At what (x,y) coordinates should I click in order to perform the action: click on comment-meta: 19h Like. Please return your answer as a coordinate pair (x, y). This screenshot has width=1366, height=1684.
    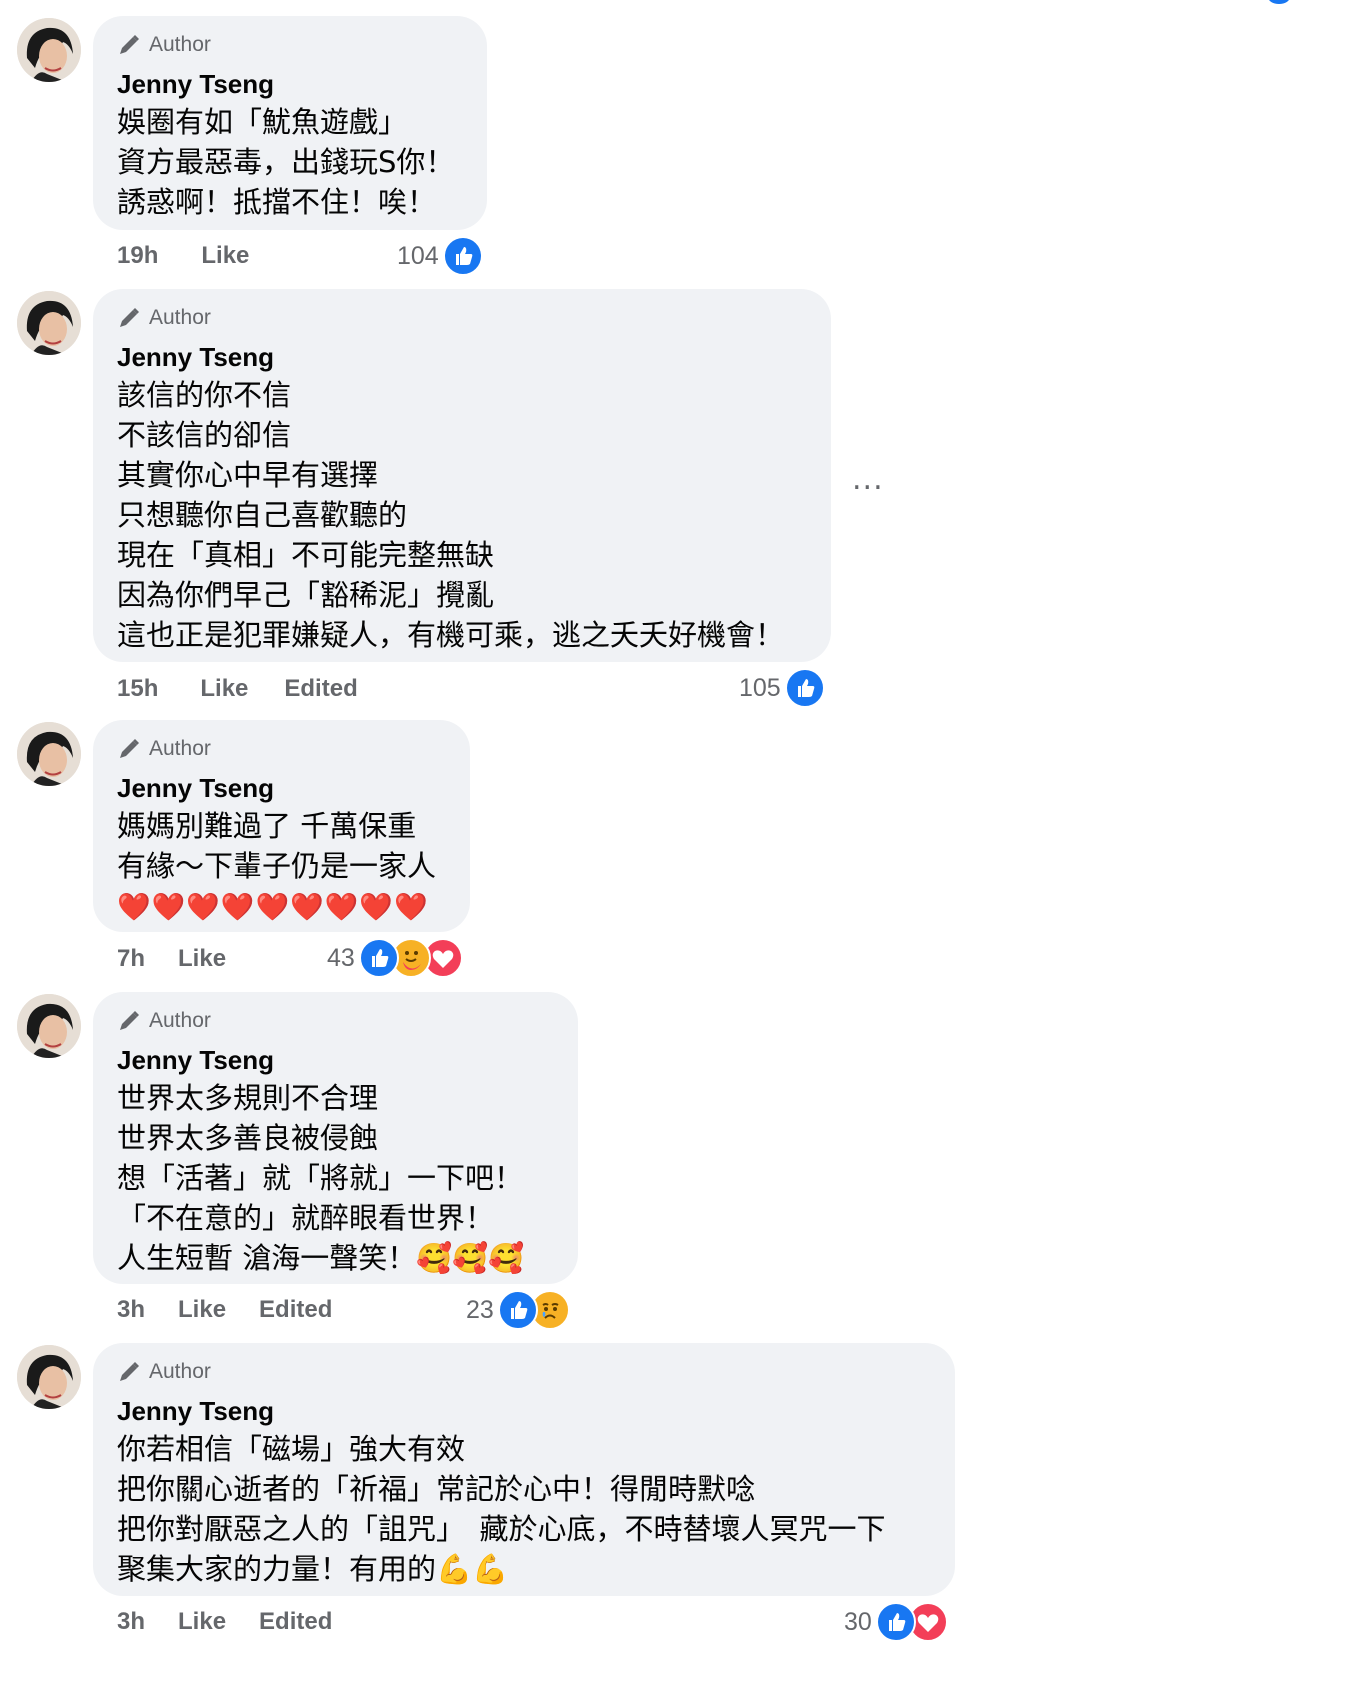
    Looking at the image, I should click on (183, 256).